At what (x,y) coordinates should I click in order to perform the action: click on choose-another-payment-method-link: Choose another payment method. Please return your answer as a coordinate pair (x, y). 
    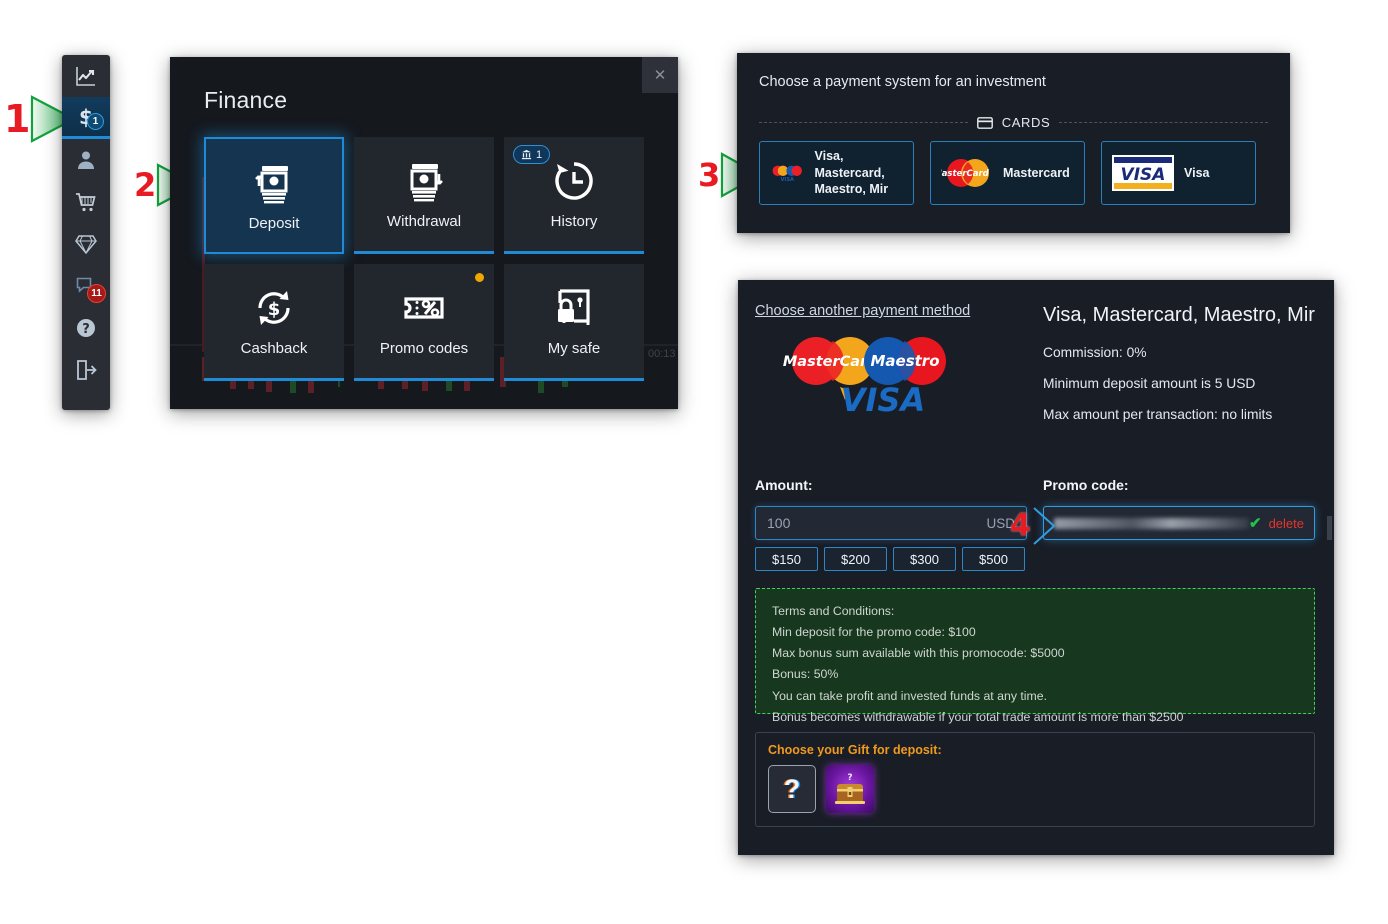
    Looking at the image, I should click on (862, 311).